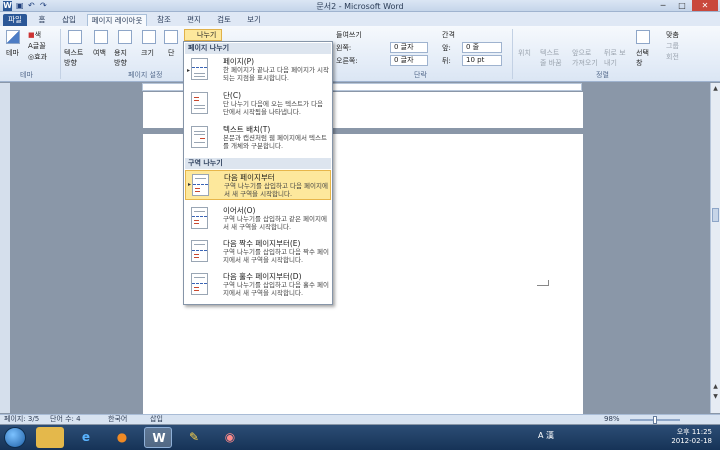  Describe the element at coordinates (616, 58) in the screenshot. I see `send-backward-button: 뒤로 보내기` at that location.